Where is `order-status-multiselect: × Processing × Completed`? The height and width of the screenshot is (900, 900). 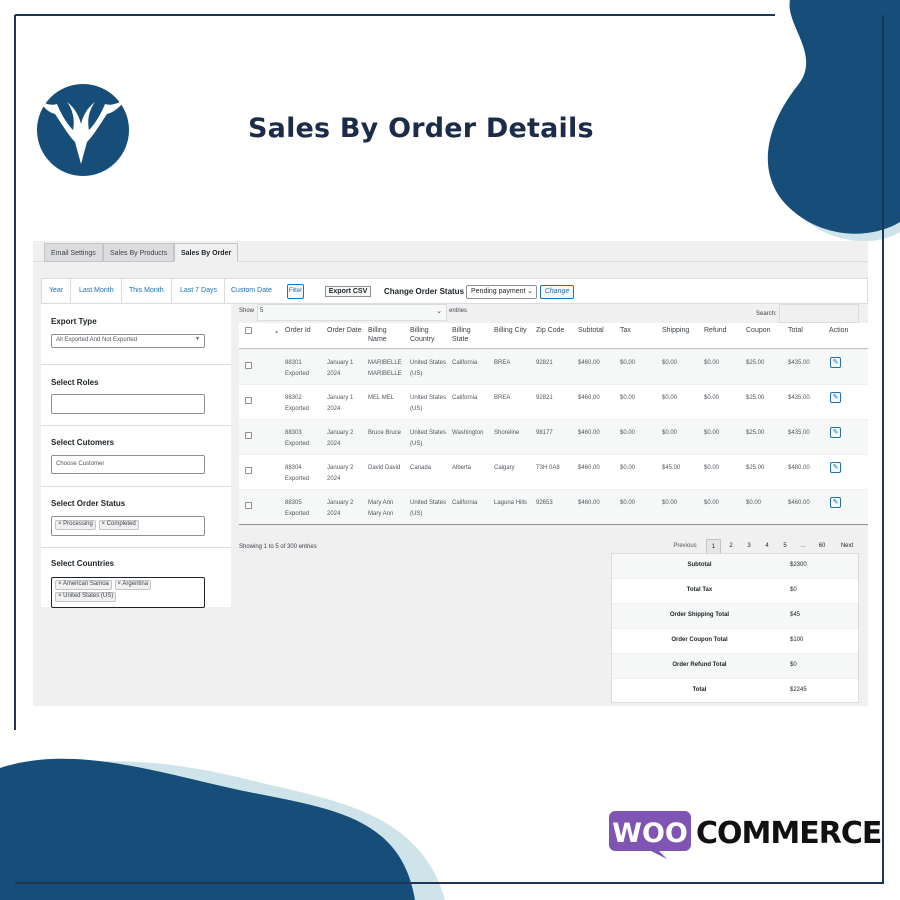 order-status-multiselect: × Processing × Completed is located at coordinates (128, 526).